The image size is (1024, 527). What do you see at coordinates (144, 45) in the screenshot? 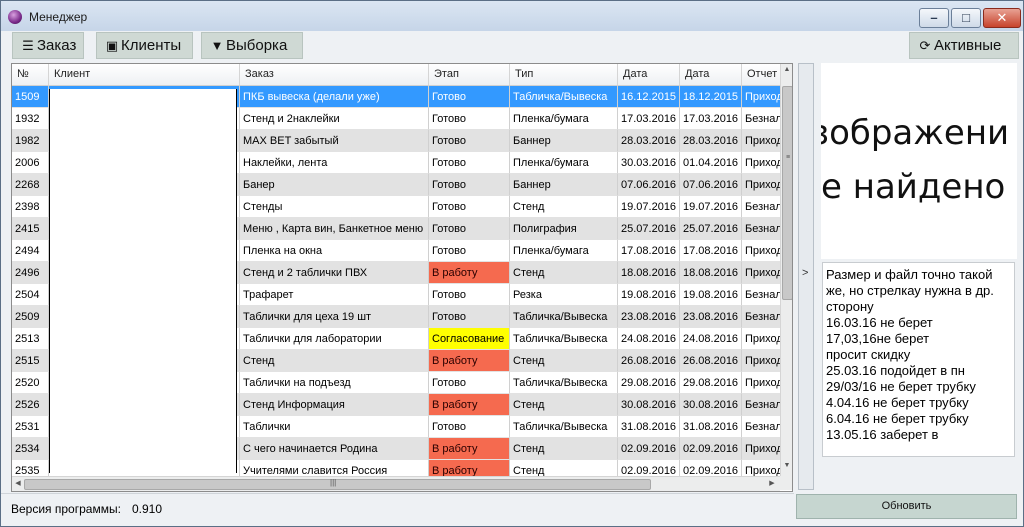
I see `clients-button: ▣ Клиенты` at bounding box center [144, 45].